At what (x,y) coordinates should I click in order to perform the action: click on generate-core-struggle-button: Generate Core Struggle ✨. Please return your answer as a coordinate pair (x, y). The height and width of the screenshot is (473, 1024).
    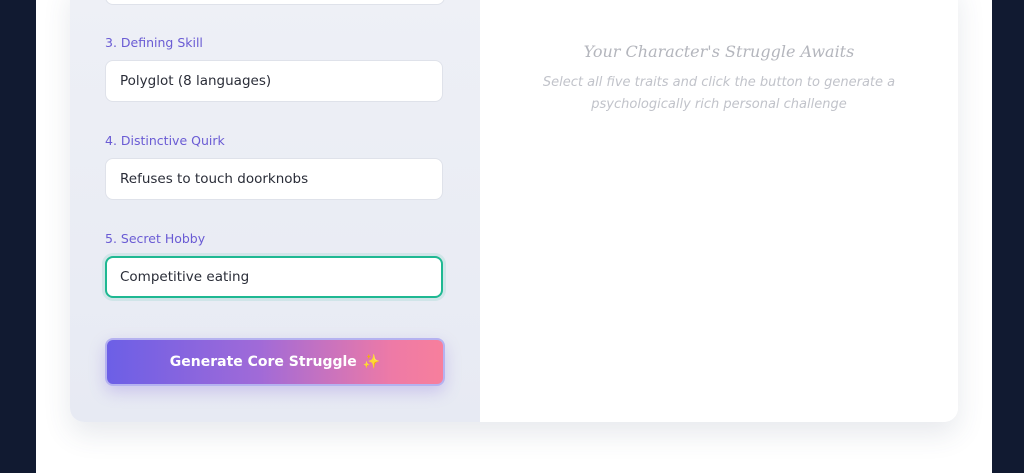
    Looking at the image, I should click on (275, 362).